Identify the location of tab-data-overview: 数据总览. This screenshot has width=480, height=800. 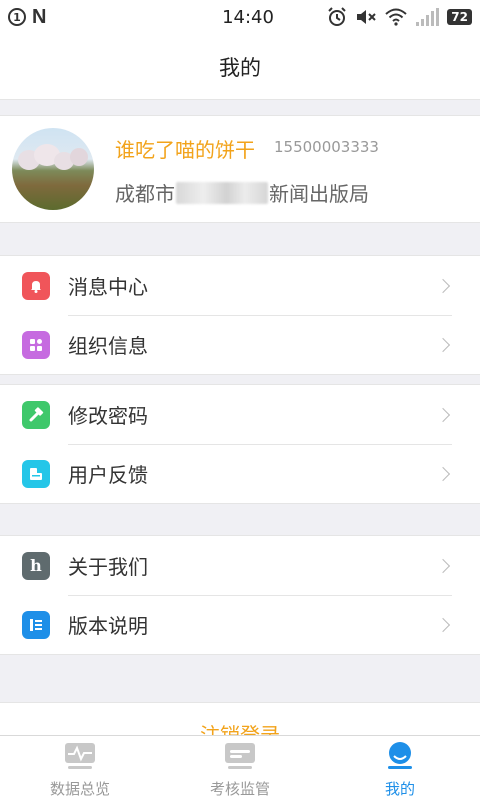
(80, 768).